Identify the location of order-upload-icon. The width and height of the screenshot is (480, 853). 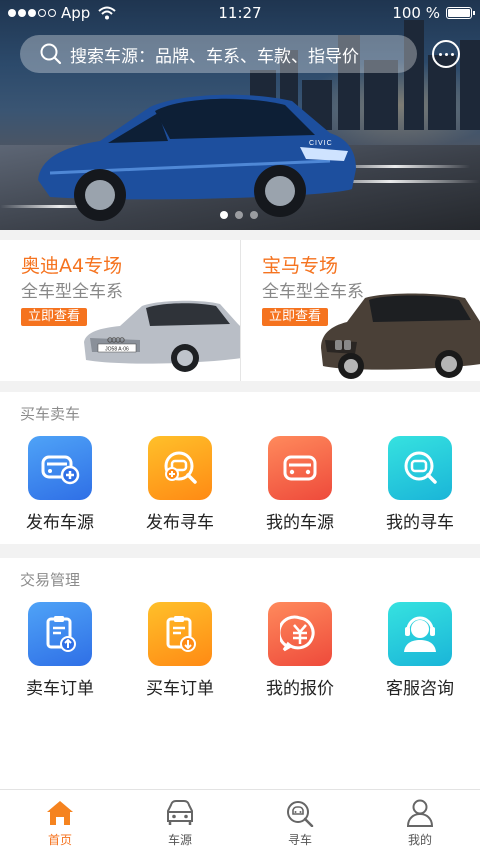
(60, 634).